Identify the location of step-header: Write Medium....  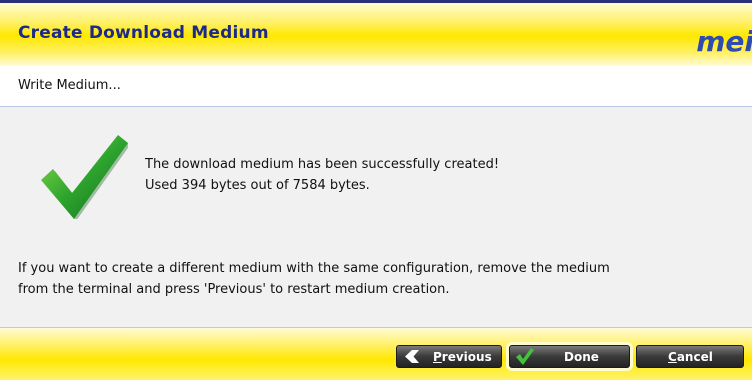
(376, 86).